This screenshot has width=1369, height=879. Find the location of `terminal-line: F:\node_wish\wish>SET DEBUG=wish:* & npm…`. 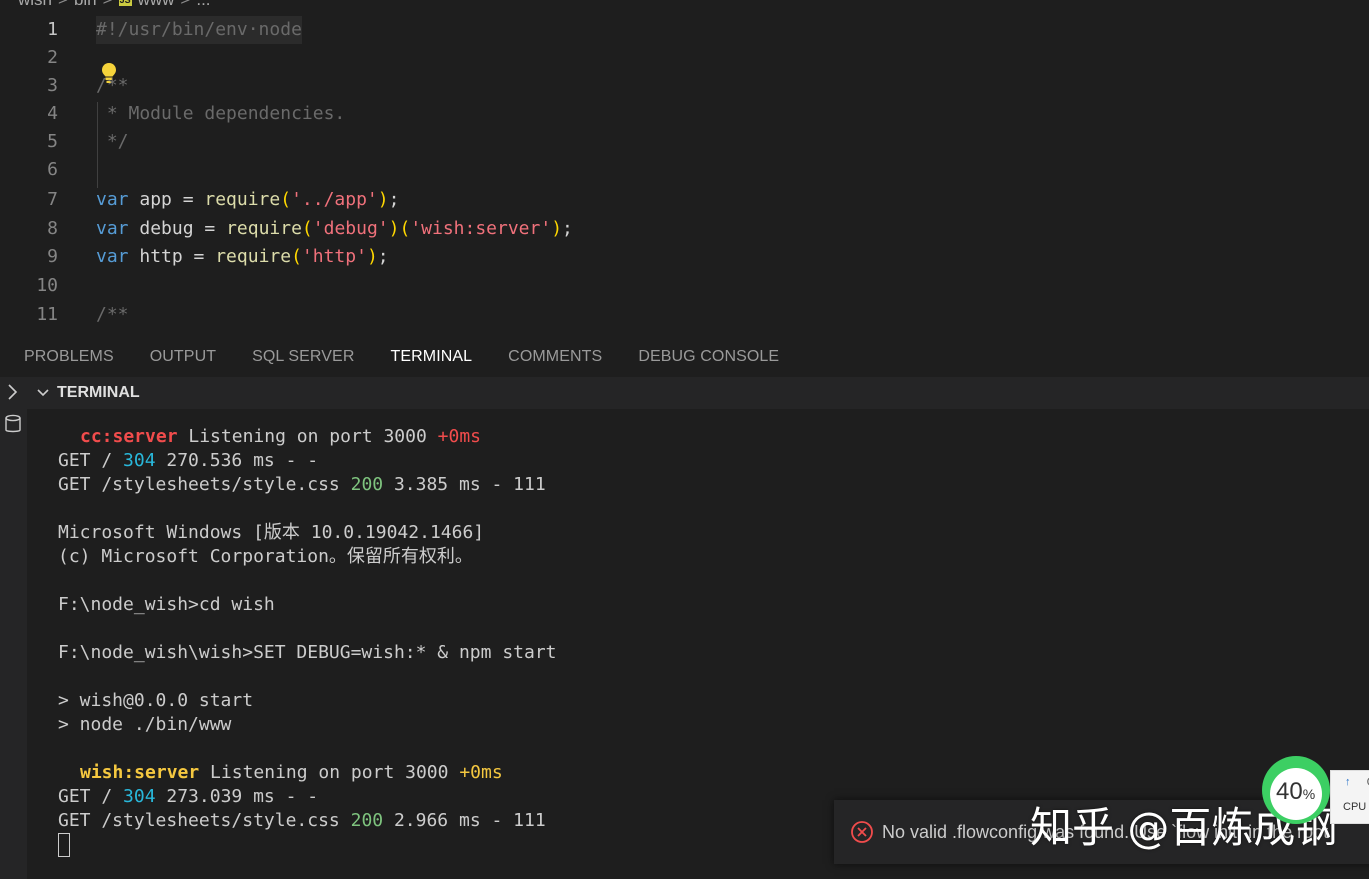

terminal-line: F:\node_wish\wish>SET DEBUG=wish:* & npm… is located at coordinates (307, 652).